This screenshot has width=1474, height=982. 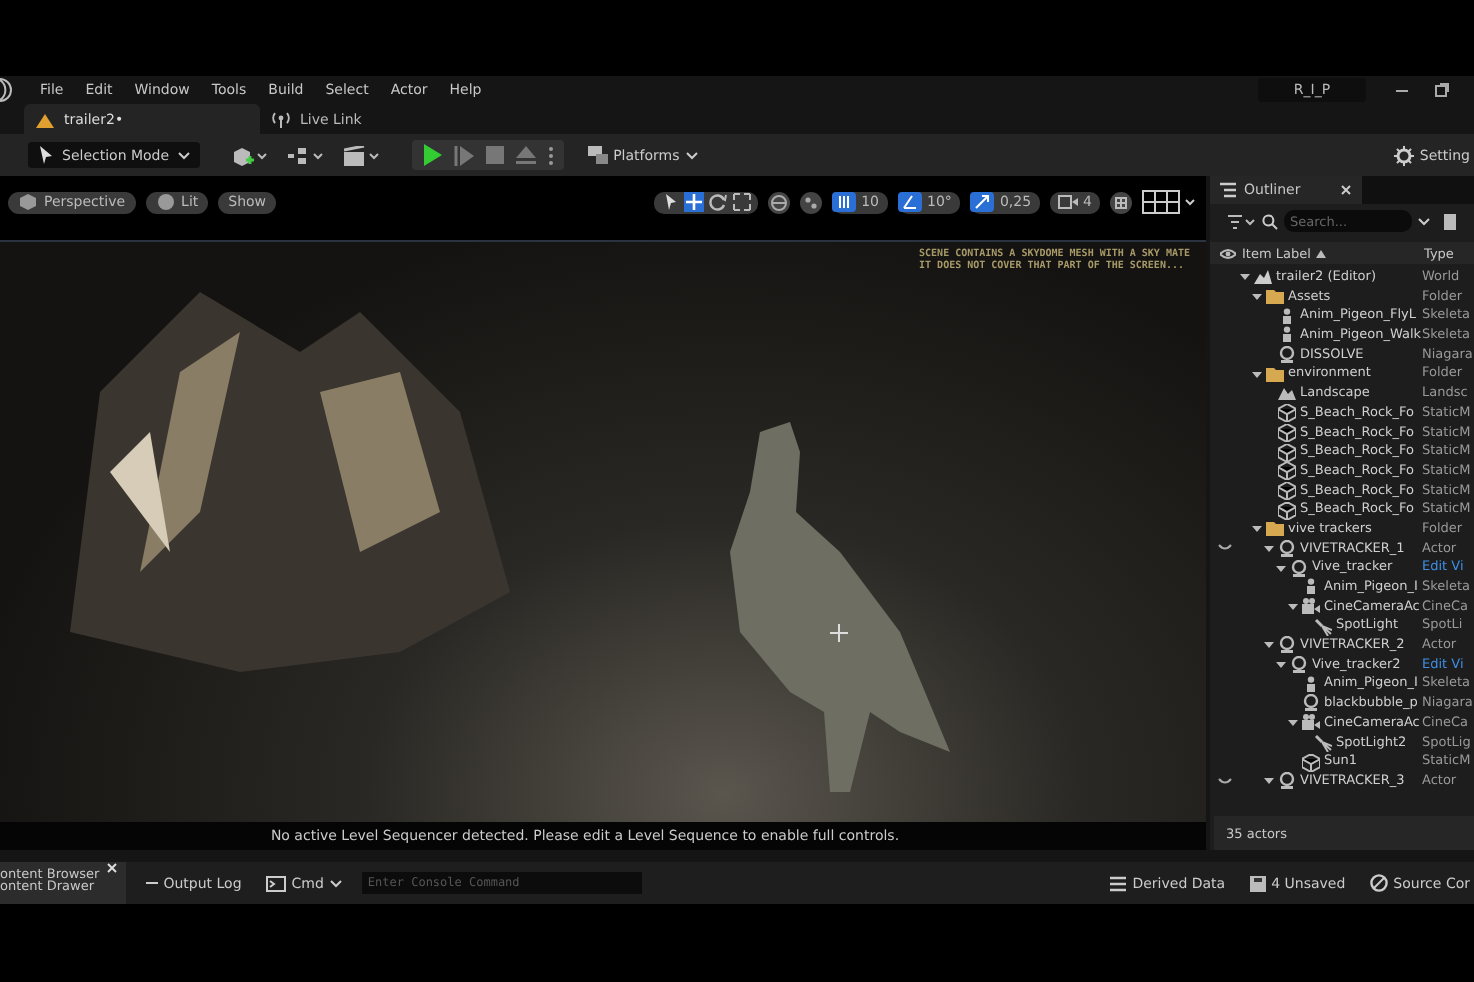 What do you see at coordinates (693, 202) in the screenshot?
I see `move-icon` at bounding box center [693, 202].